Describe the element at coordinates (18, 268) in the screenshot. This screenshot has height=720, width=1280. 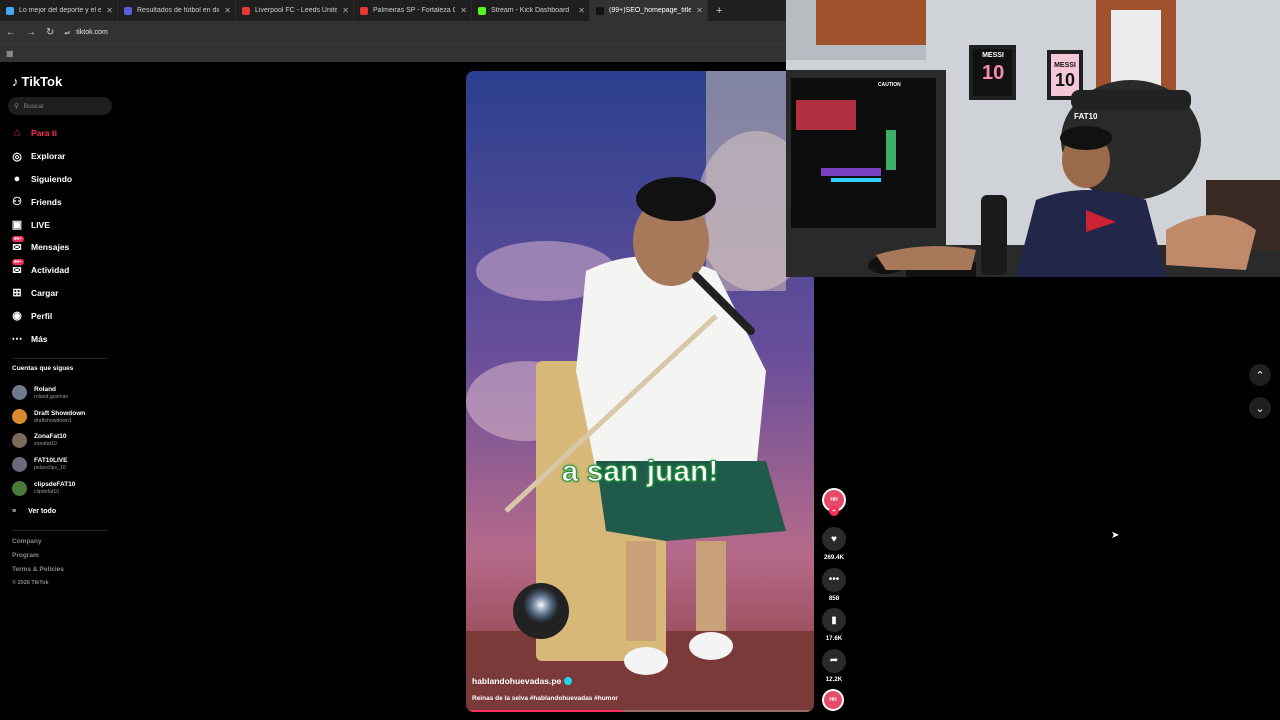
I see `activity-icon: ✉ 99+` at that location.